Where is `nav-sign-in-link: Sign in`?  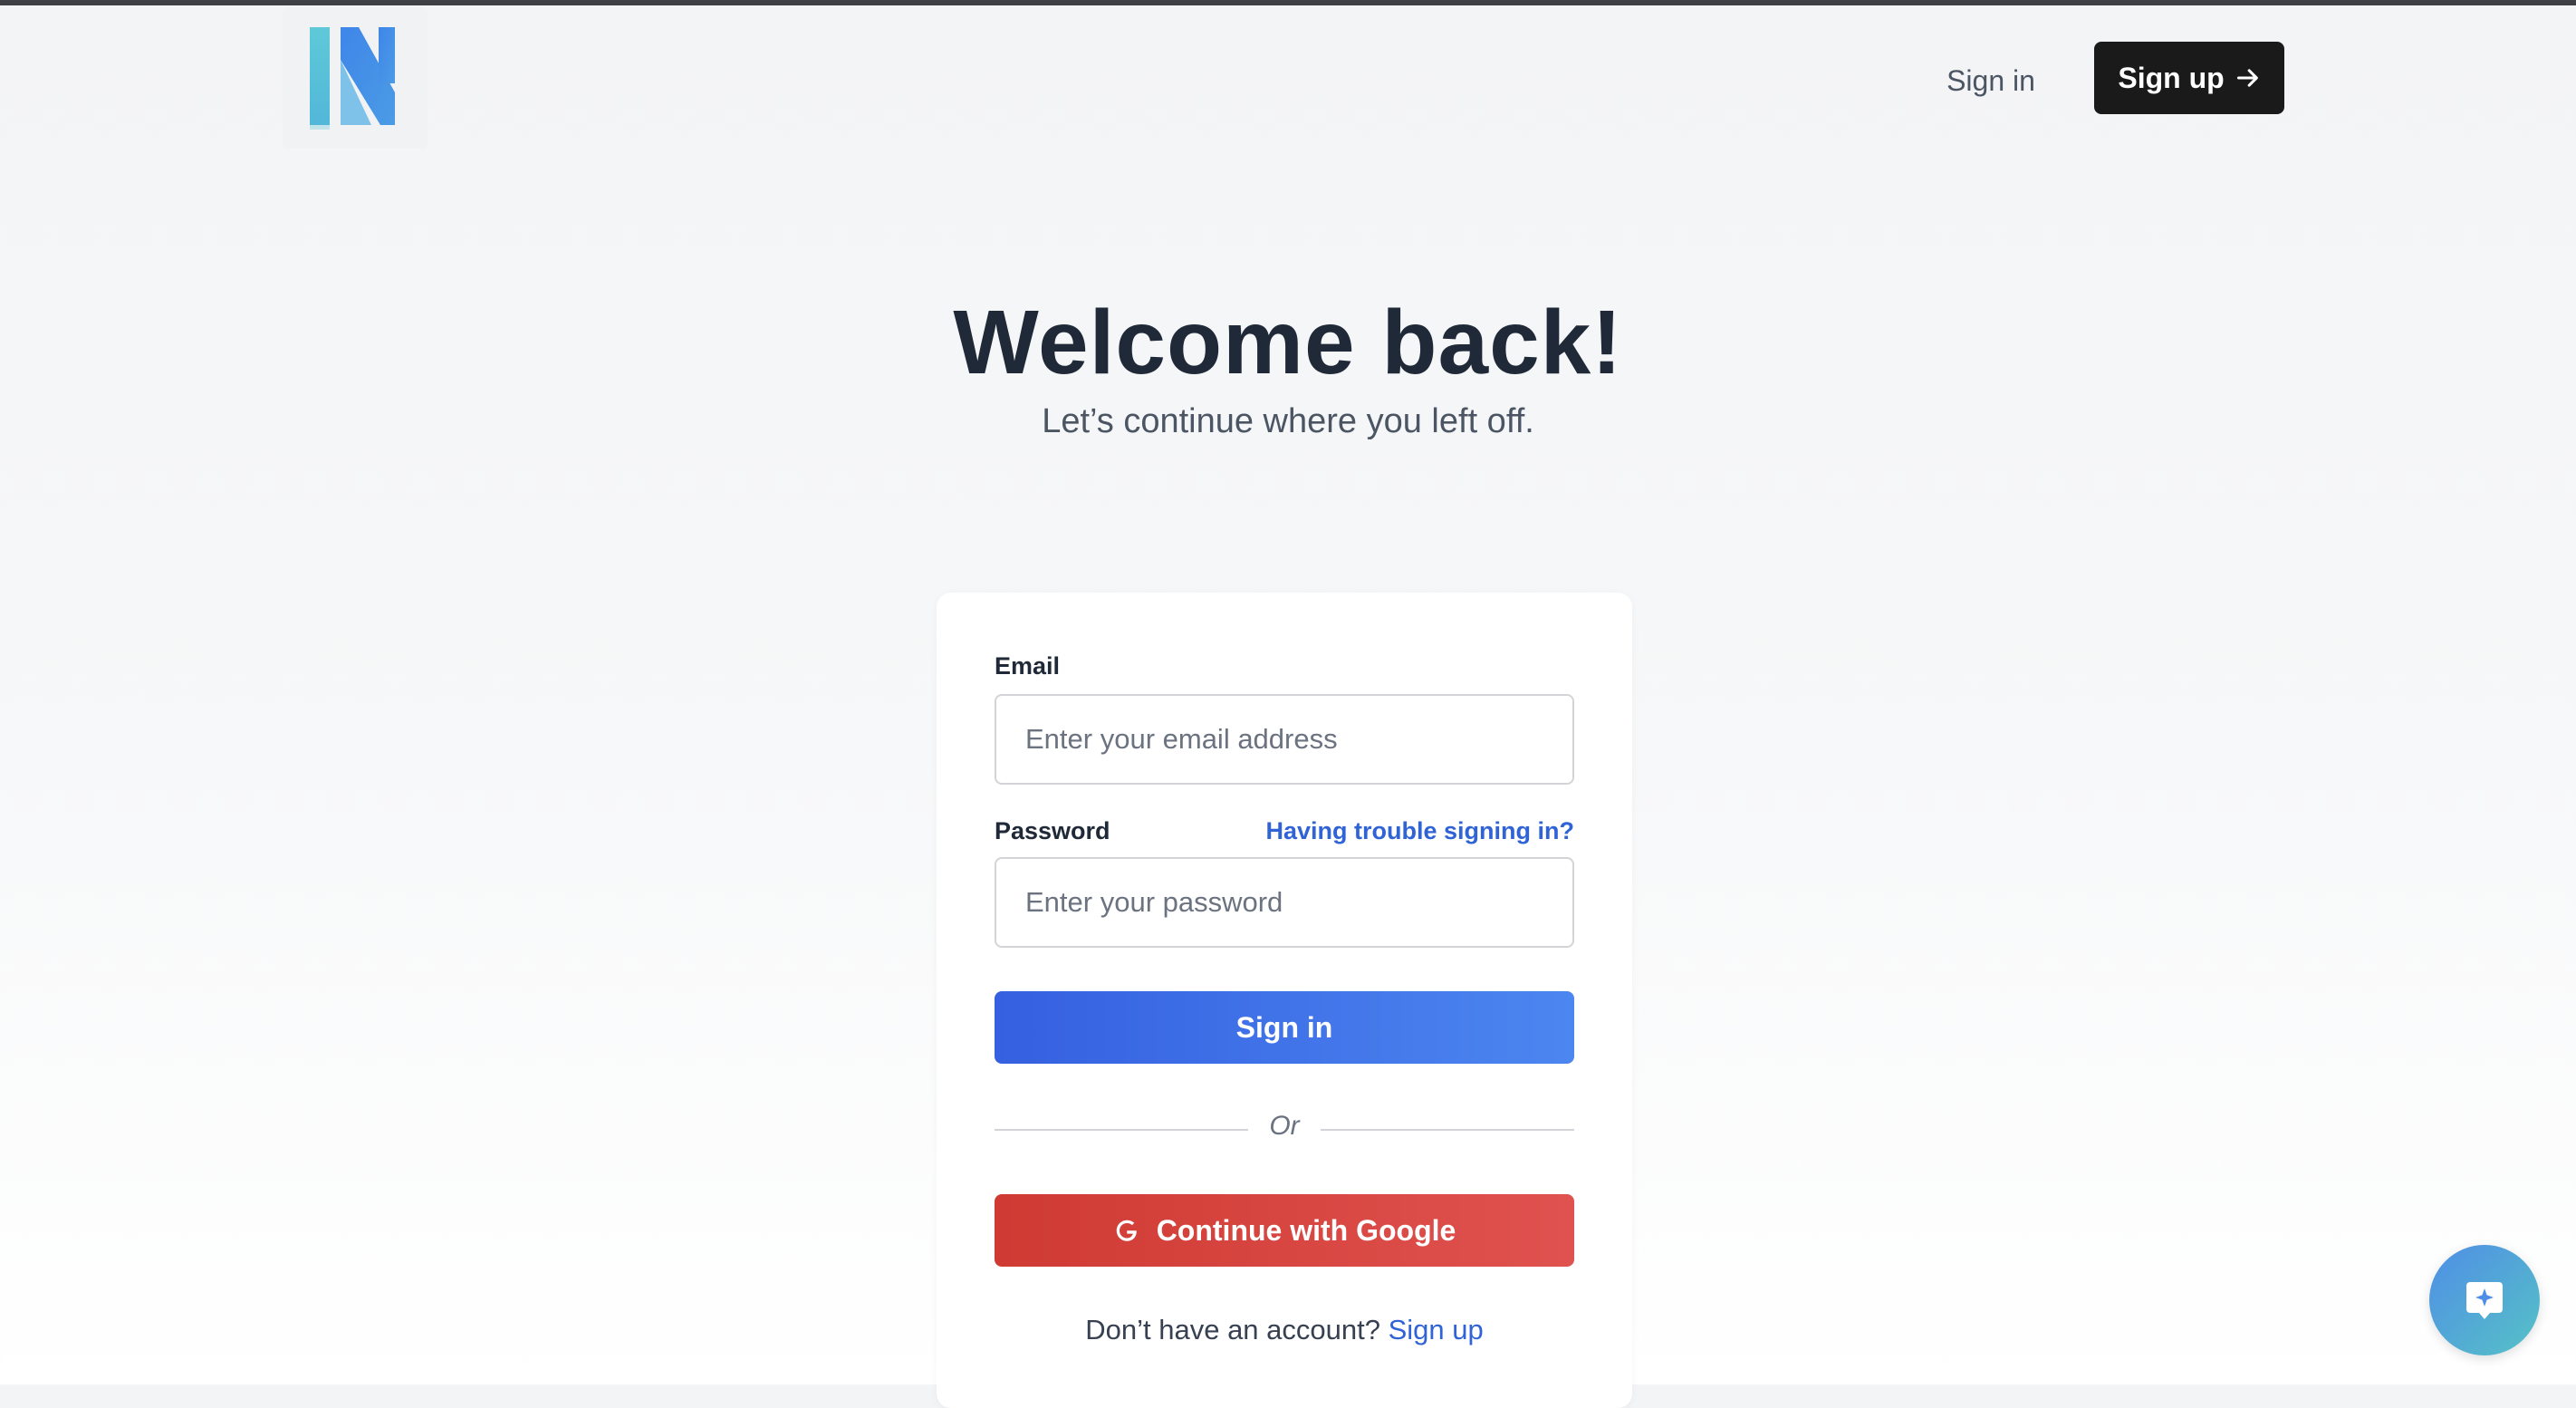
nav-sign-in-link: Sign in is located at coordinates (1991, 80).